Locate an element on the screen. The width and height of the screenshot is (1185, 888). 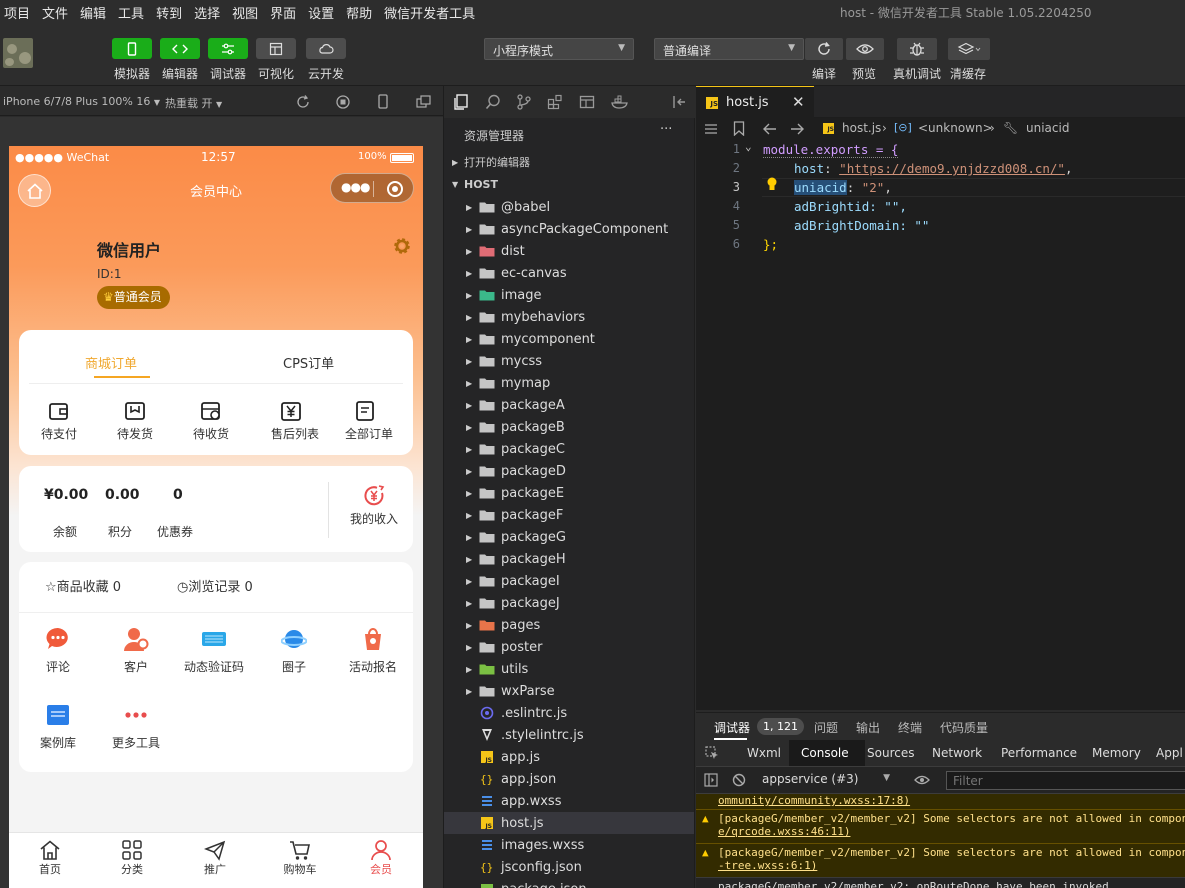
file-item: package.json is located at coordinates (569, 883).